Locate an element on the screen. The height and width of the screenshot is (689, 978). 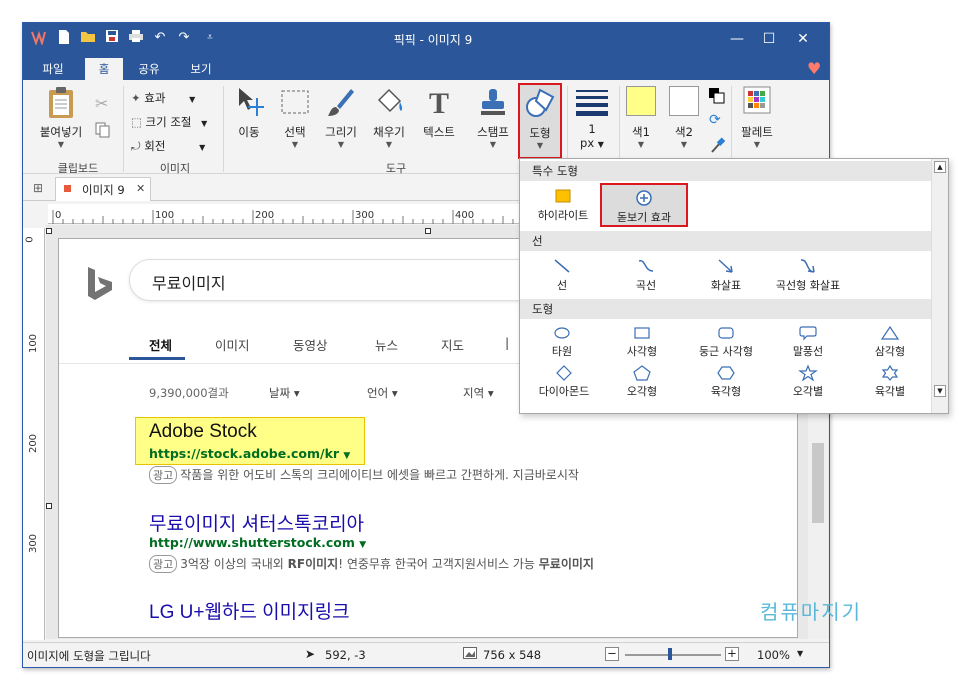
save-icon is located at coordinates (112, 38).